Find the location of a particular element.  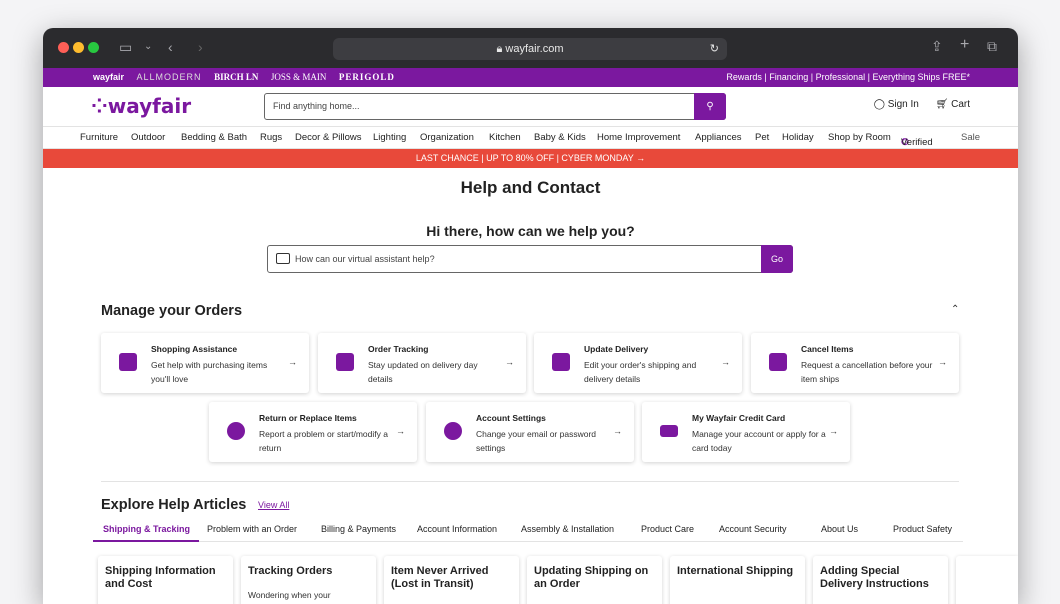

active-tab-indicator is located at coordinates (146, 541).